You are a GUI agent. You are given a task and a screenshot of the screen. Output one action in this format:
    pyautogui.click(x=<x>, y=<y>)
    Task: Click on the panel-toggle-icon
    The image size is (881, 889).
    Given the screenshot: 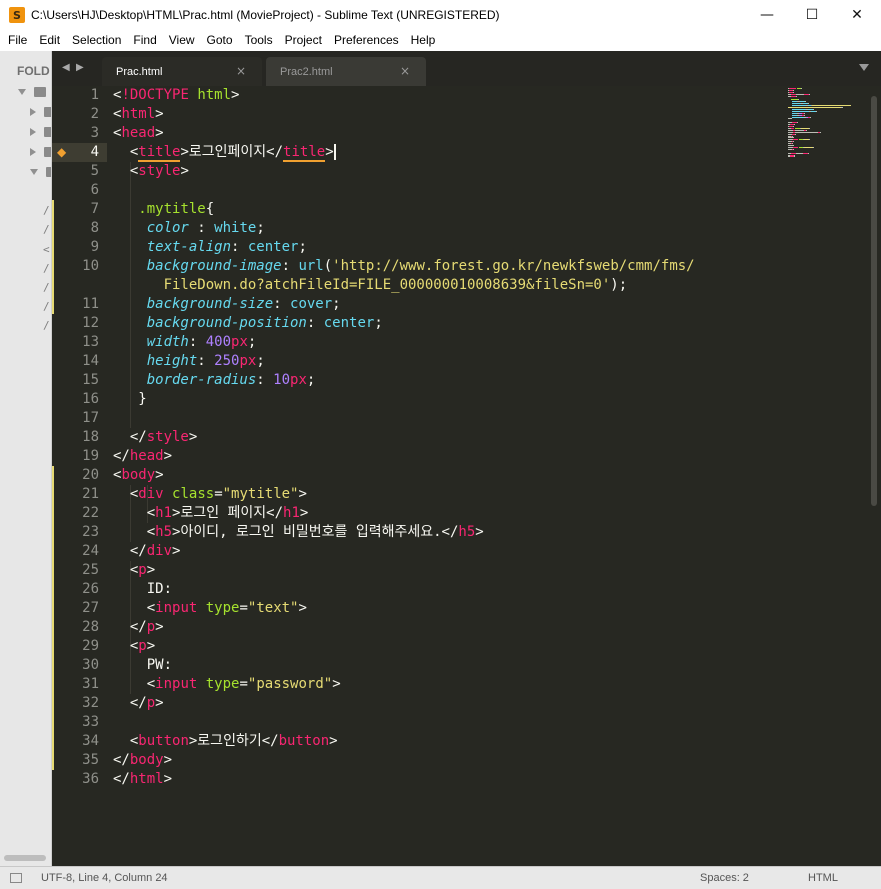 What is the action you would take?
    pyautogui.click(x=16, y=878)
    